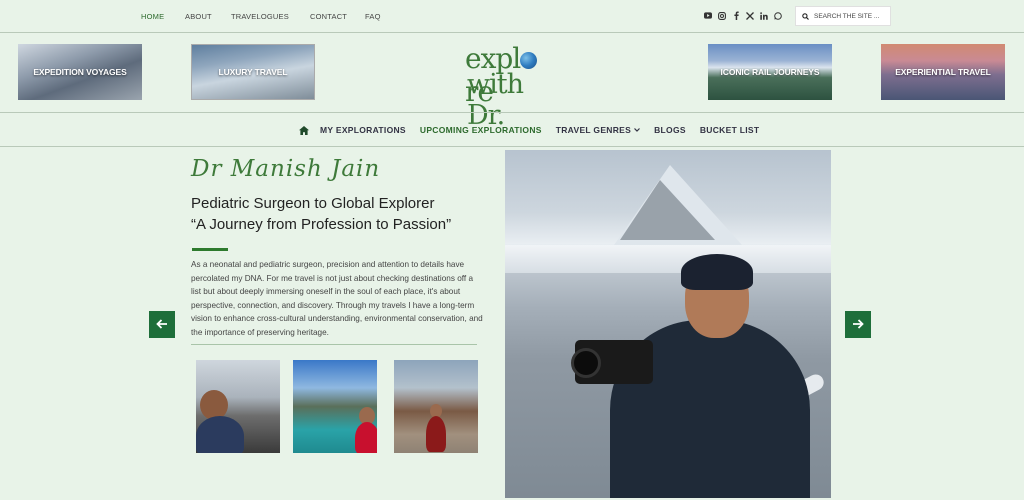  I want to click on arrow-right-icon, so click(858, 325).